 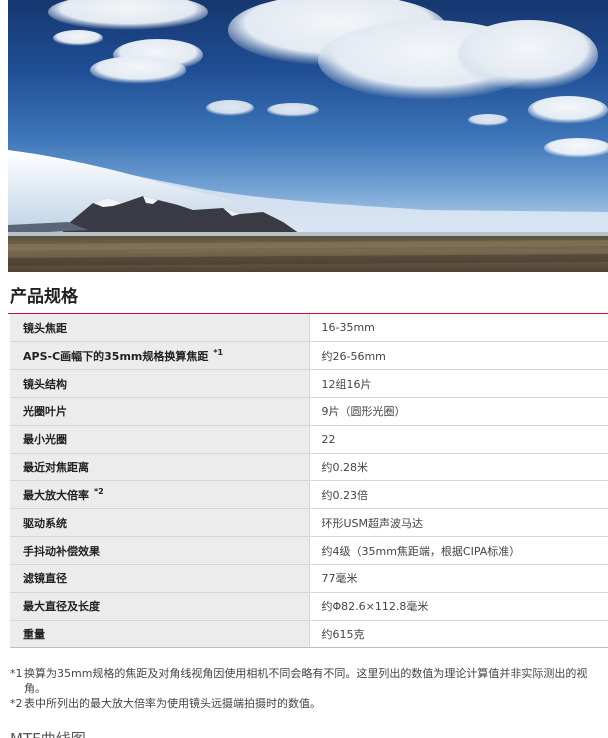 I want to click on spec-label: 最大放大倍率 *2, so click(x=160, y=495).